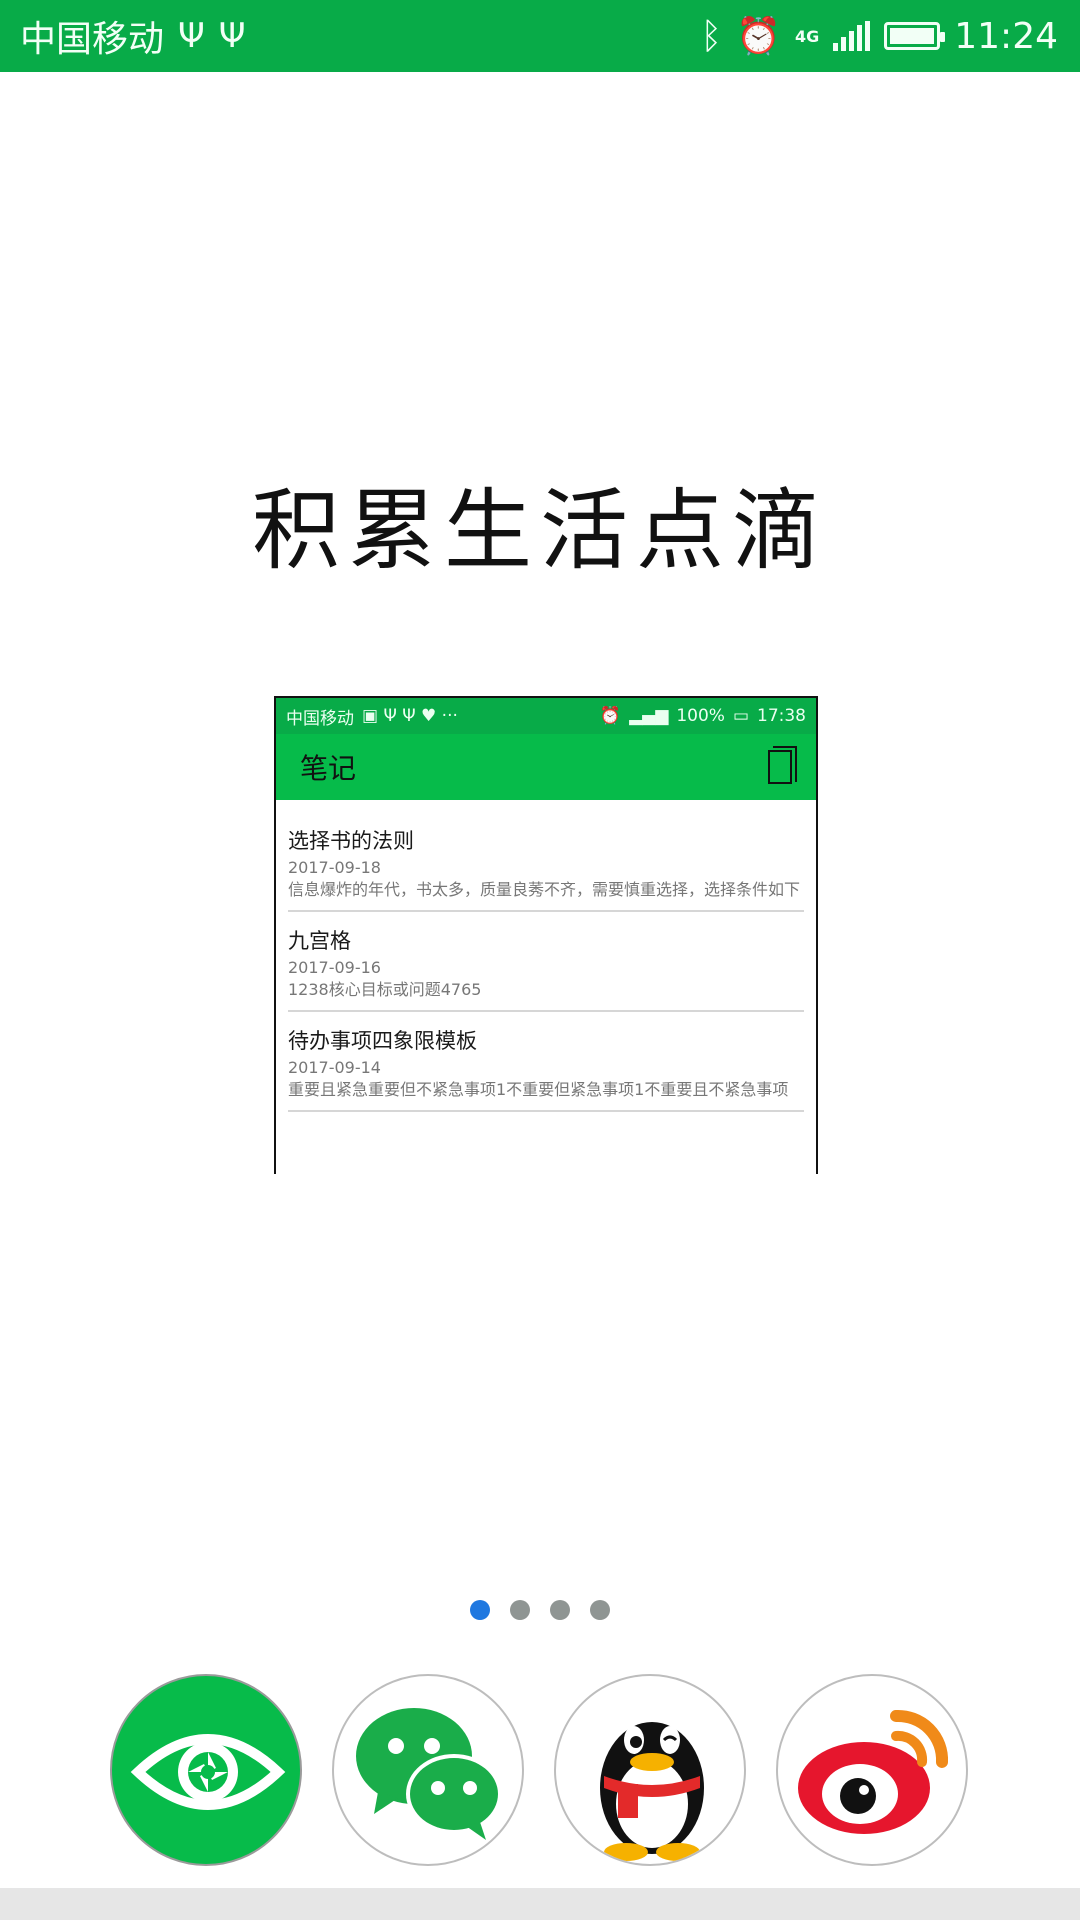 The width and height of the screenshot is (1080, 1920). I want to click on note-body: 重要且紧急重要但不紧急事项1不重要但紧急事项1不重要且不紧急事项, so click(538, 1089).